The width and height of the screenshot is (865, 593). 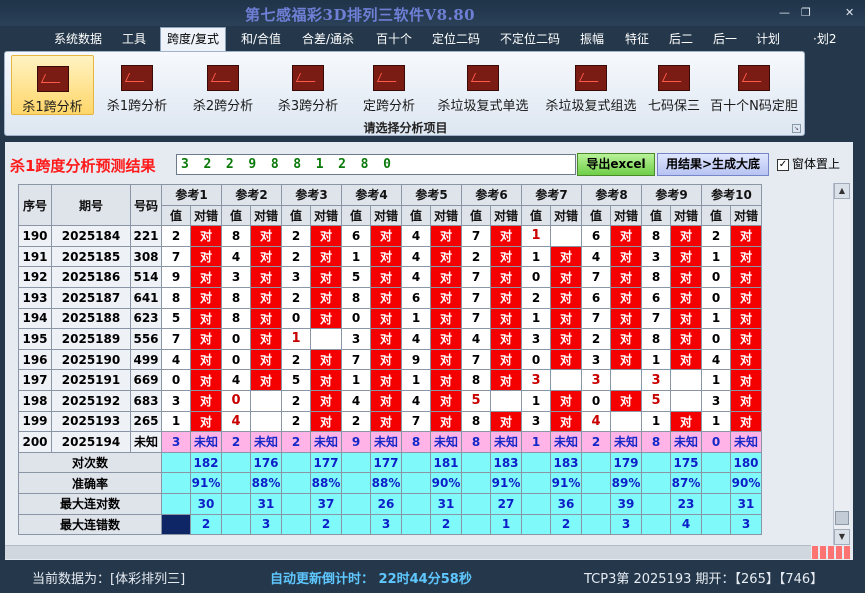 I want to click on ribbon-btn-trash-single: 杀垃圾复式单选, so click(x=483, y=85).